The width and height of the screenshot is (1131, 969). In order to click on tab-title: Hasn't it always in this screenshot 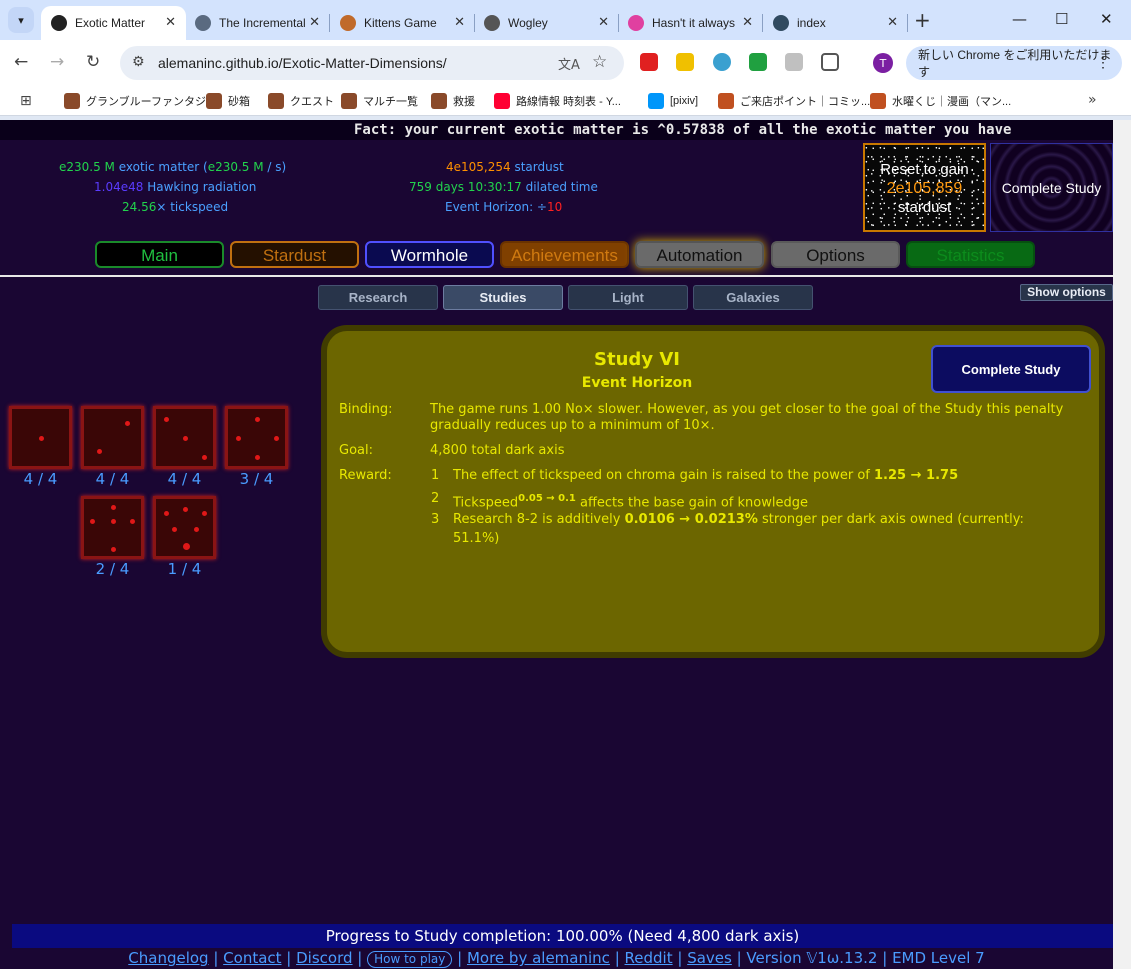, I will do `click(693, 23)`.